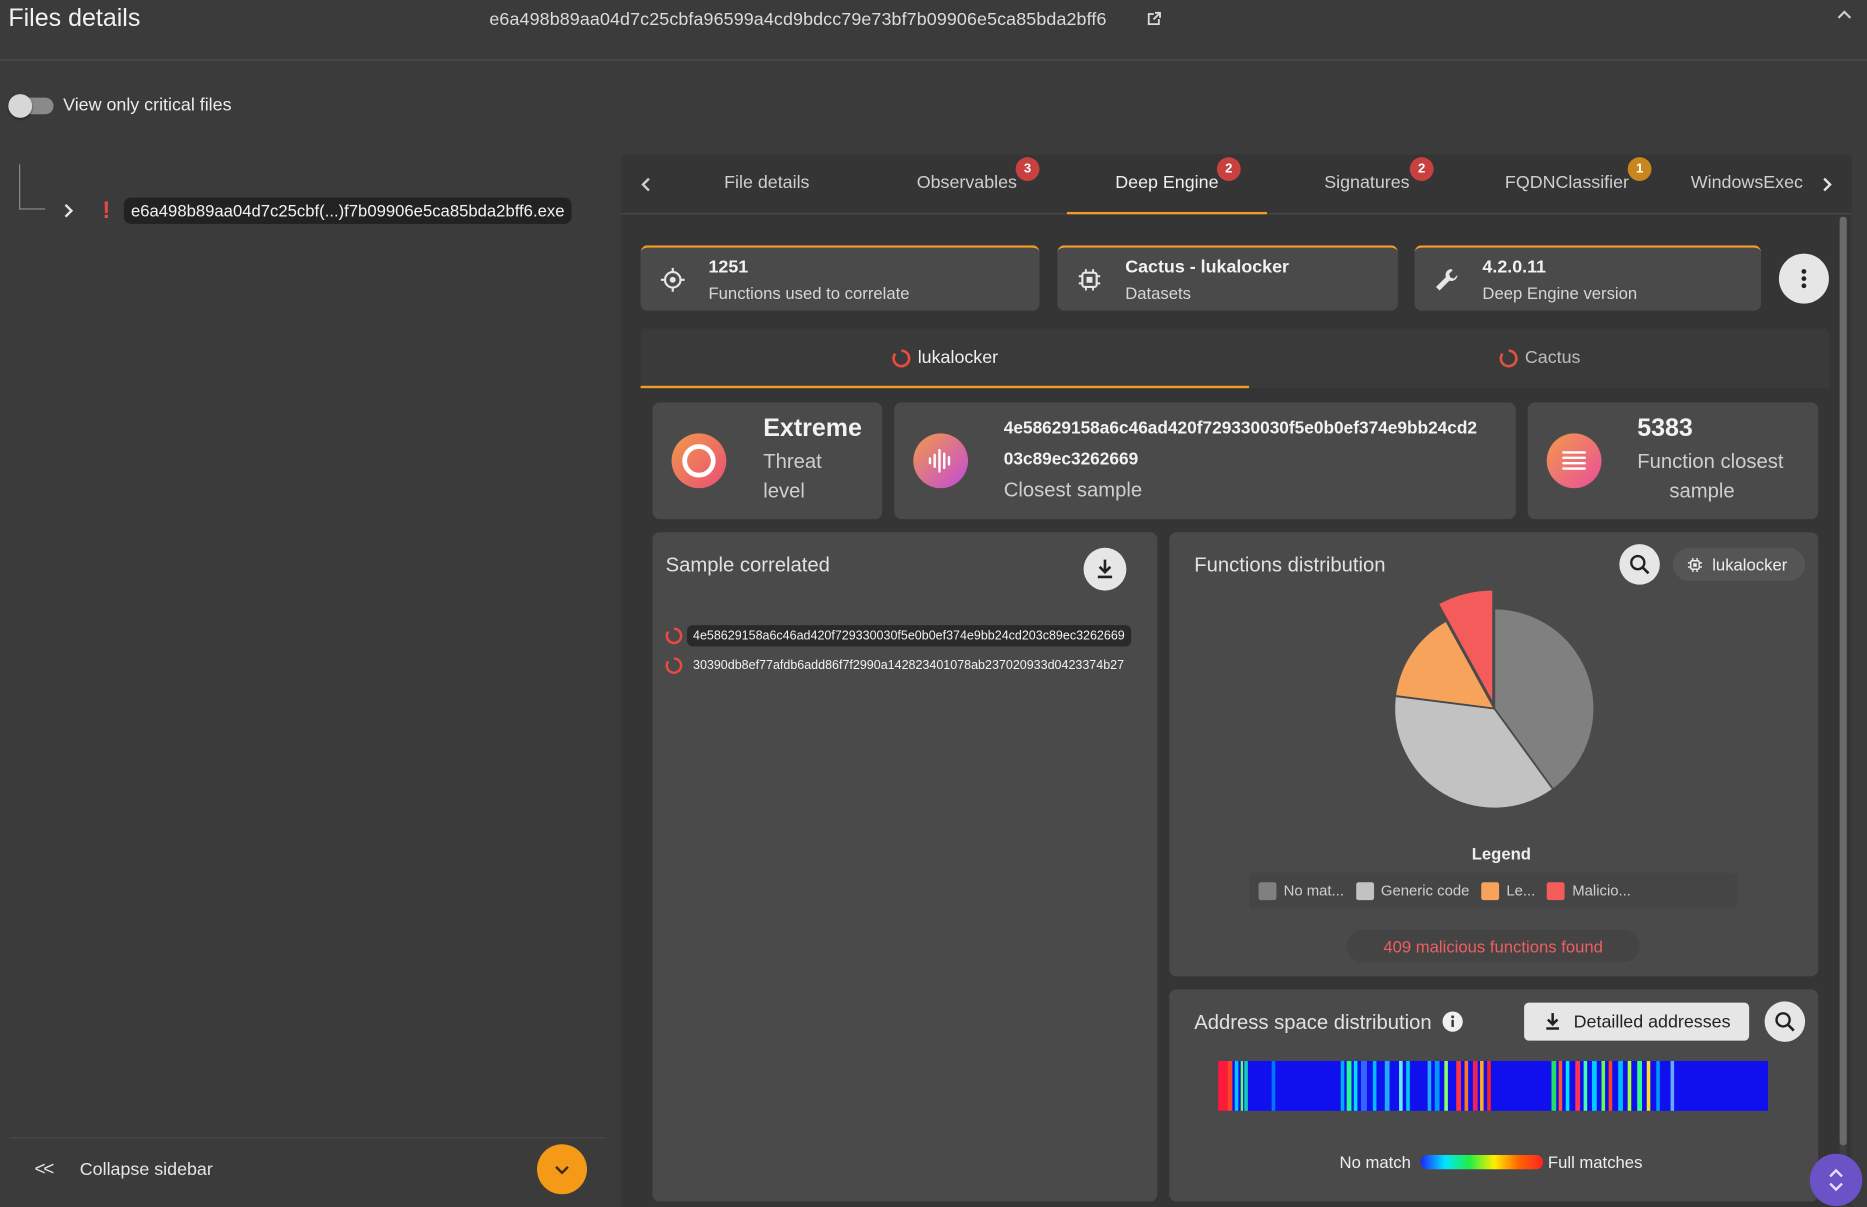  Describe the element at coordinates (1071, 460) in the screenshot. I see `closest-sample-hash-line2: 03c89ec3262669` at that location.